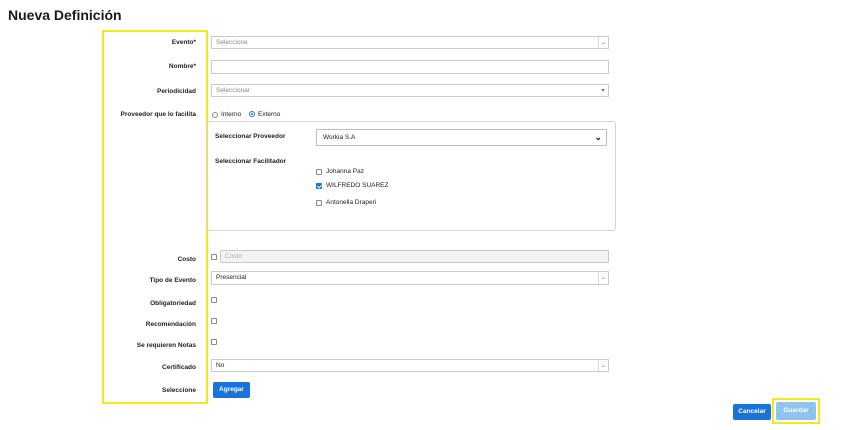 The height and width of the screenshot is (430, 842). Describe the element at coordinates (410, 278) in the screenshot. I see `tipo-evento-select: Presencial ⌄` at that location.